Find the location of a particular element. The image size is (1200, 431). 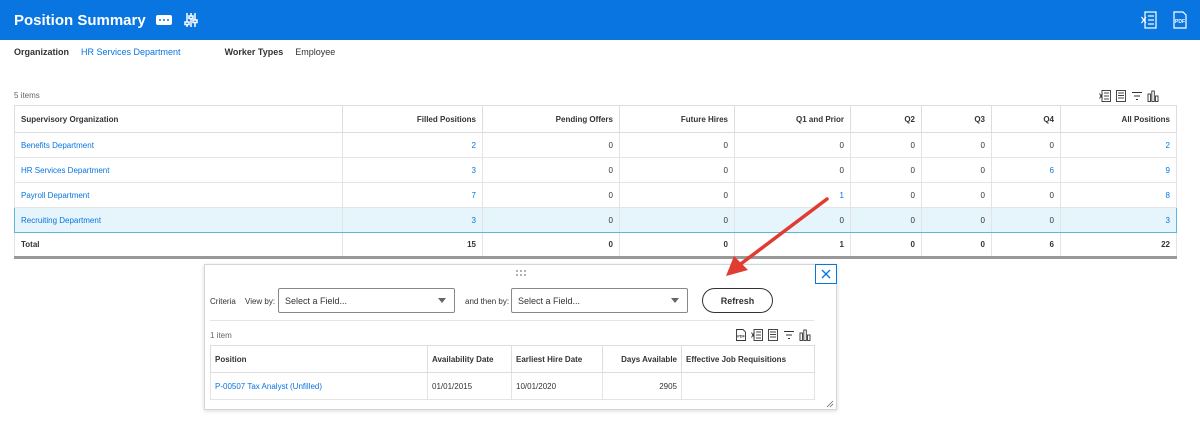

table-row: Payroll Department 7 0 0 1 0 0 0 8 is located at coordinates (595, 195).